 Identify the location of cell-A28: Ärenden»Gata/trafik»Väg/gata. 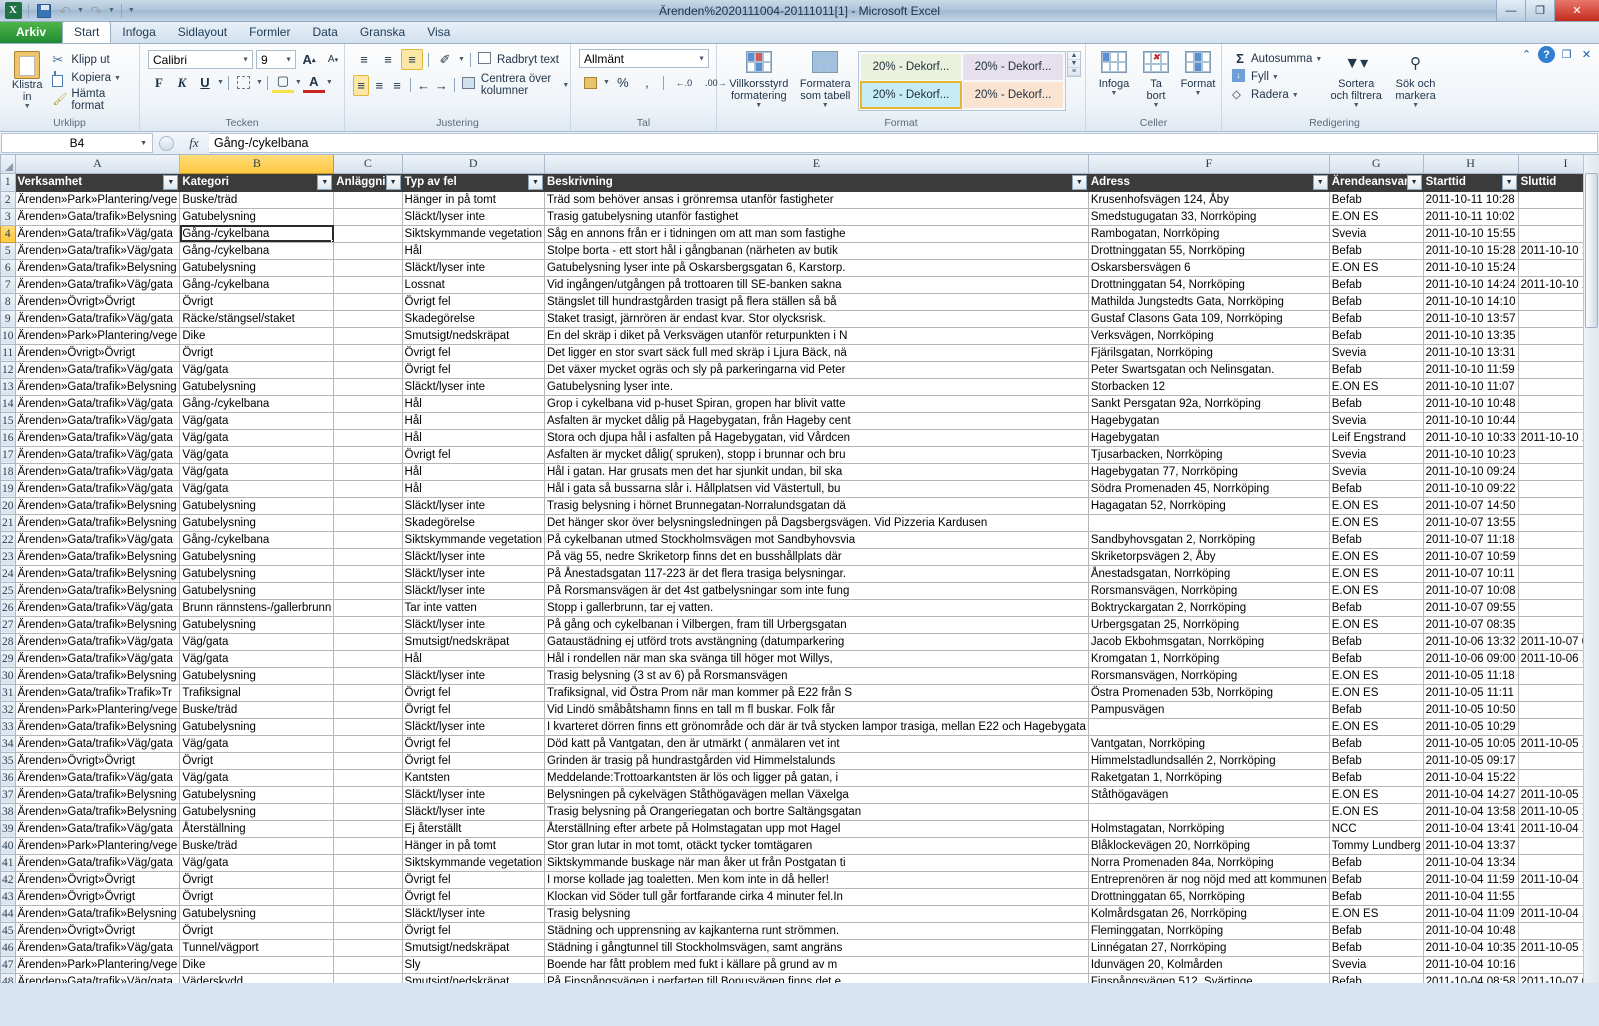
(97, 641).